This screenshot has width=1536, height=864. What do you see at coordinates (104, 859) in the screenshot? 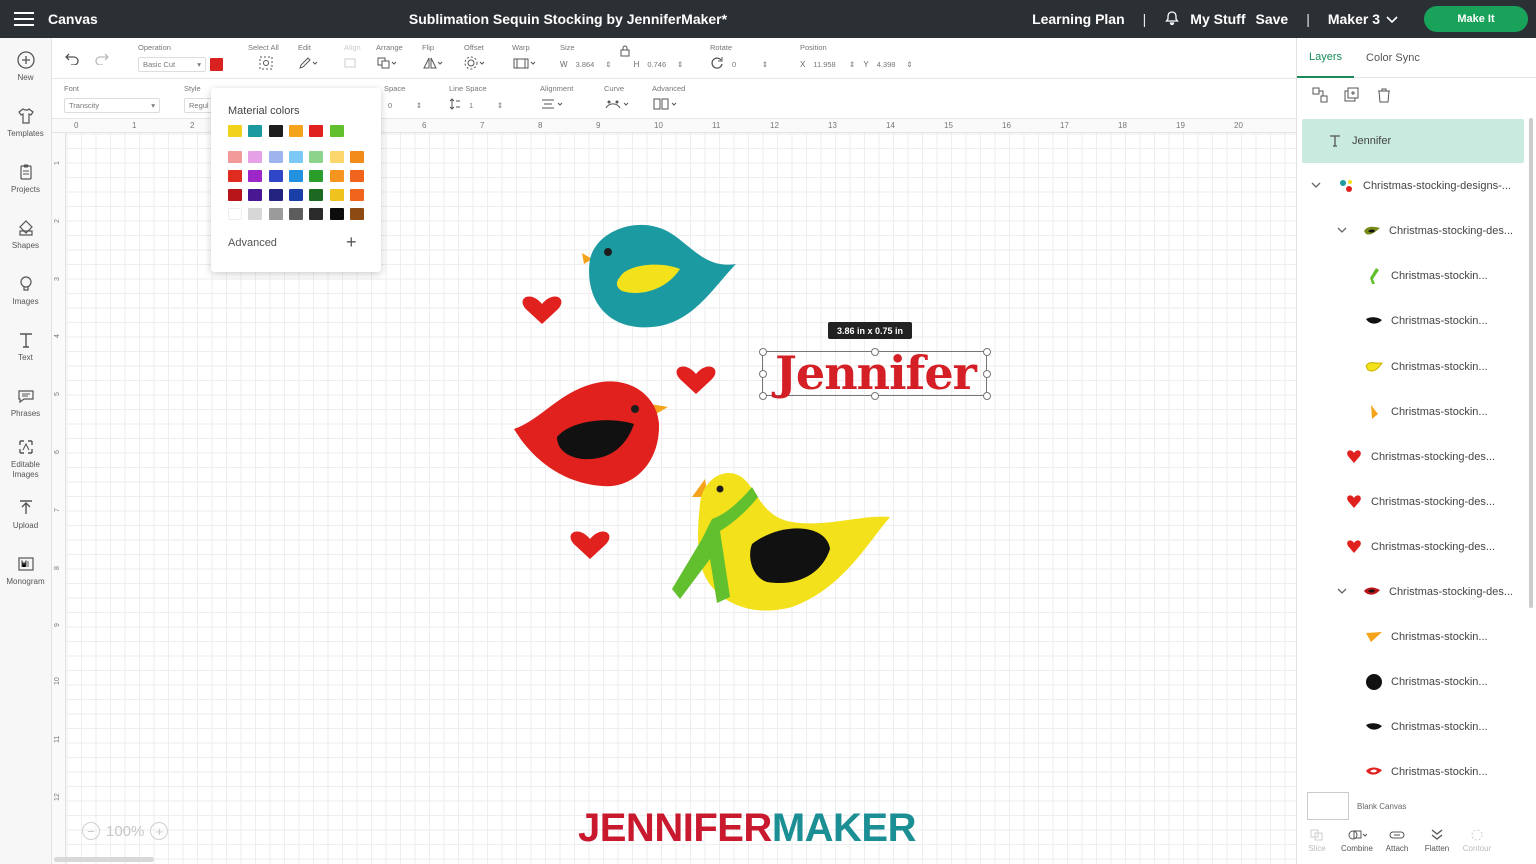
I see `horizontal-scrollbar` at bounding box center [104, 859].